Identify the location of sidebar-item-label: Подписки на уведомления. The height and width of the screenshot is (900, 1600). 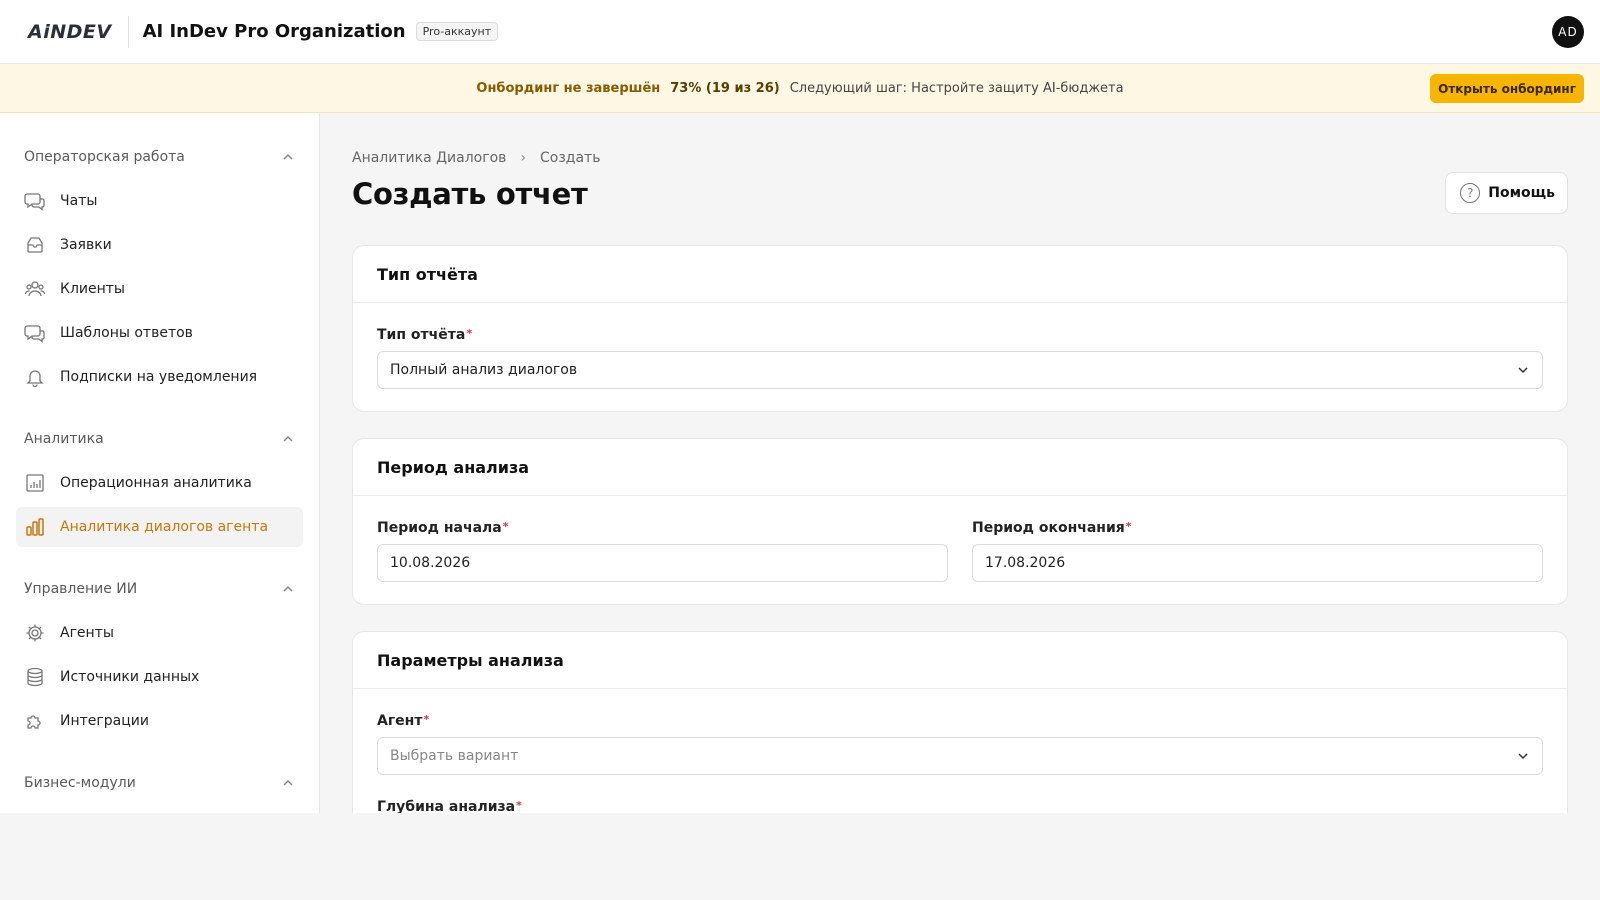
(159, 377).